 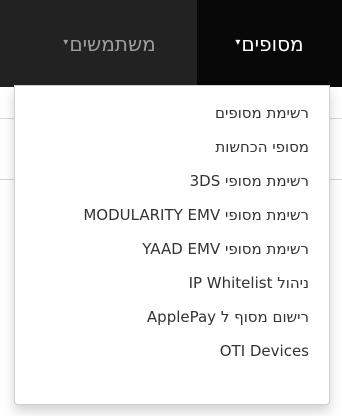 I want to click on nav-terminals-dropdown: מסופים ▾, so click(x=269, y=43).